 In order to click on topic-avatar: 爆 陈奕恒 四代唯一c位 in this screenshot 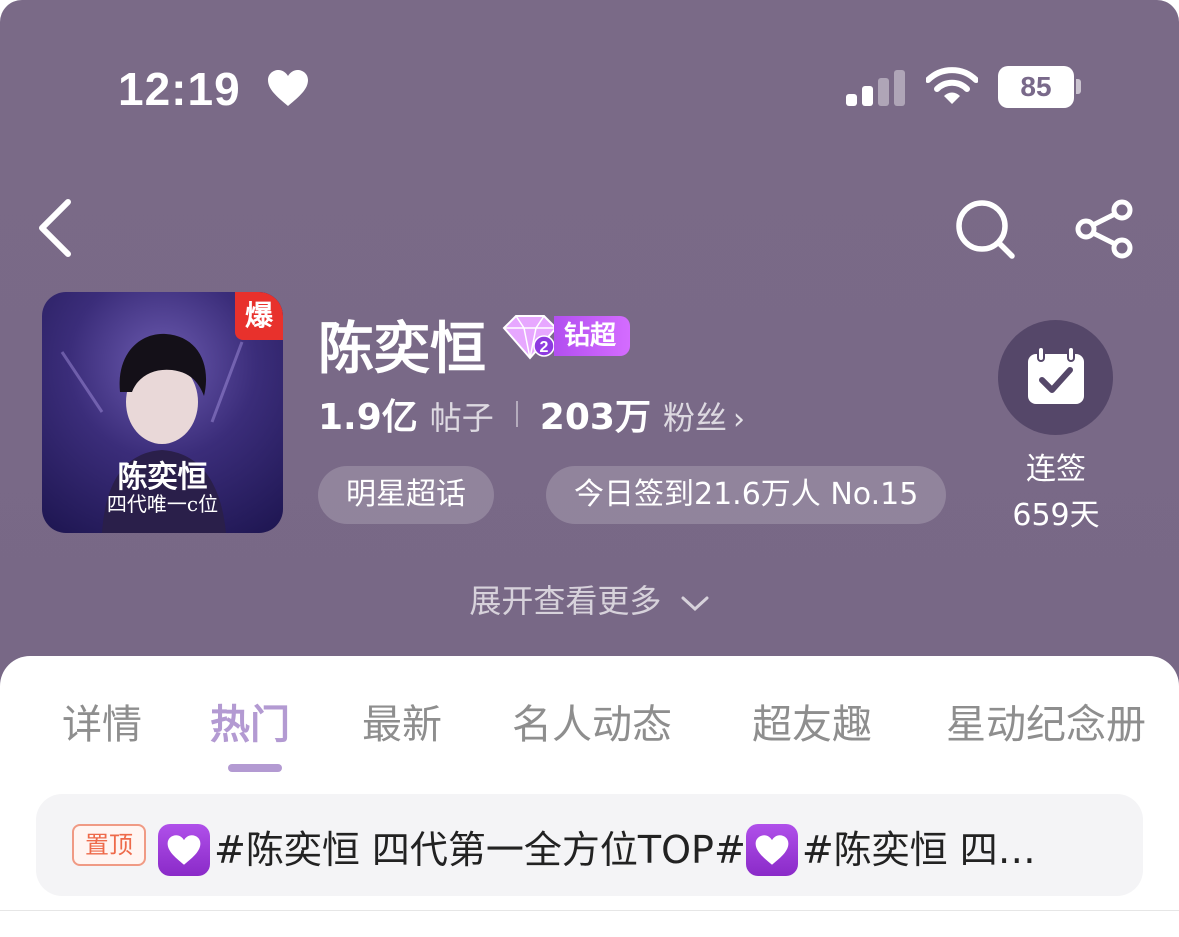, I will do `click(162, 412)`.